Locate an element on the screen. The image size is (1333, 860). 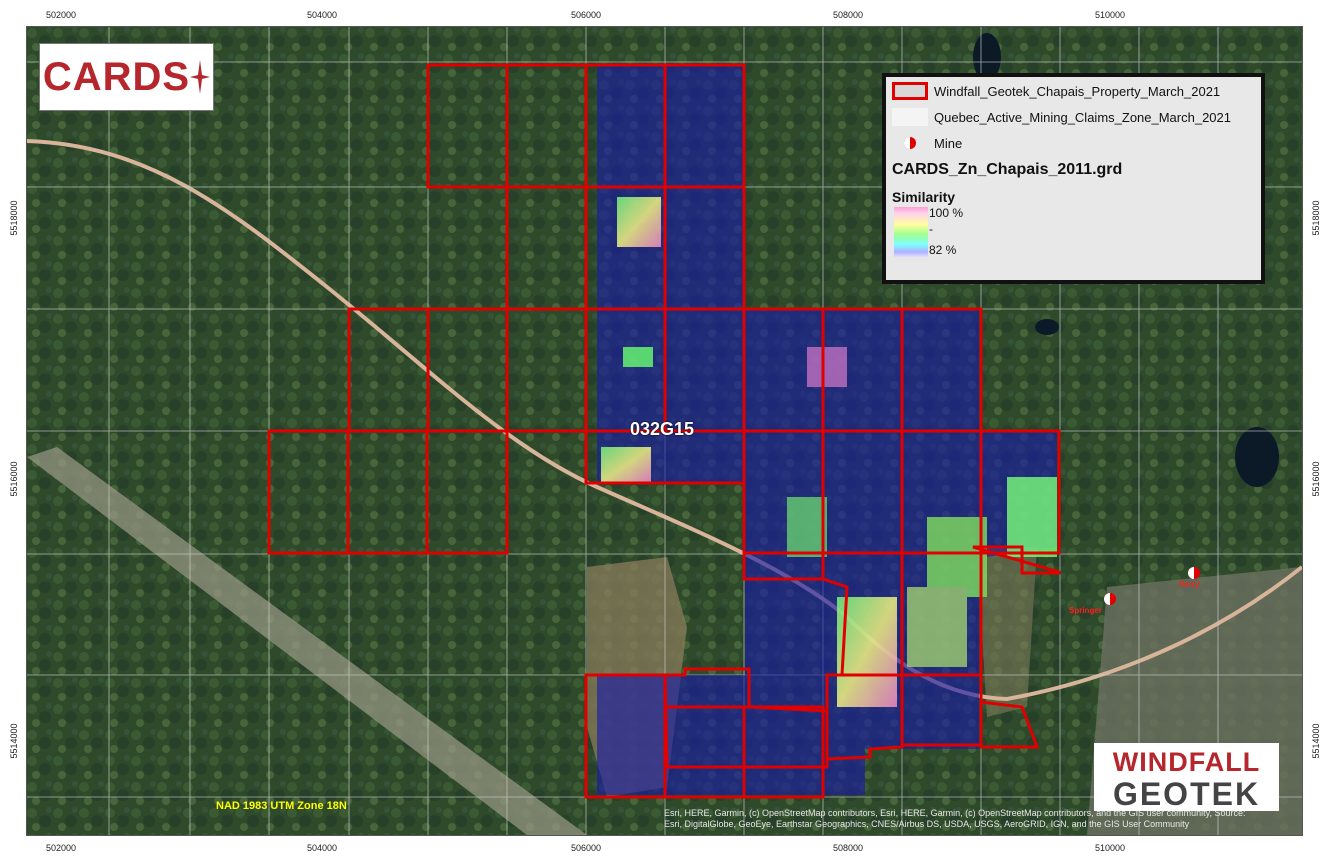
mine-label: Springer is located at coordinates (1085, 610).